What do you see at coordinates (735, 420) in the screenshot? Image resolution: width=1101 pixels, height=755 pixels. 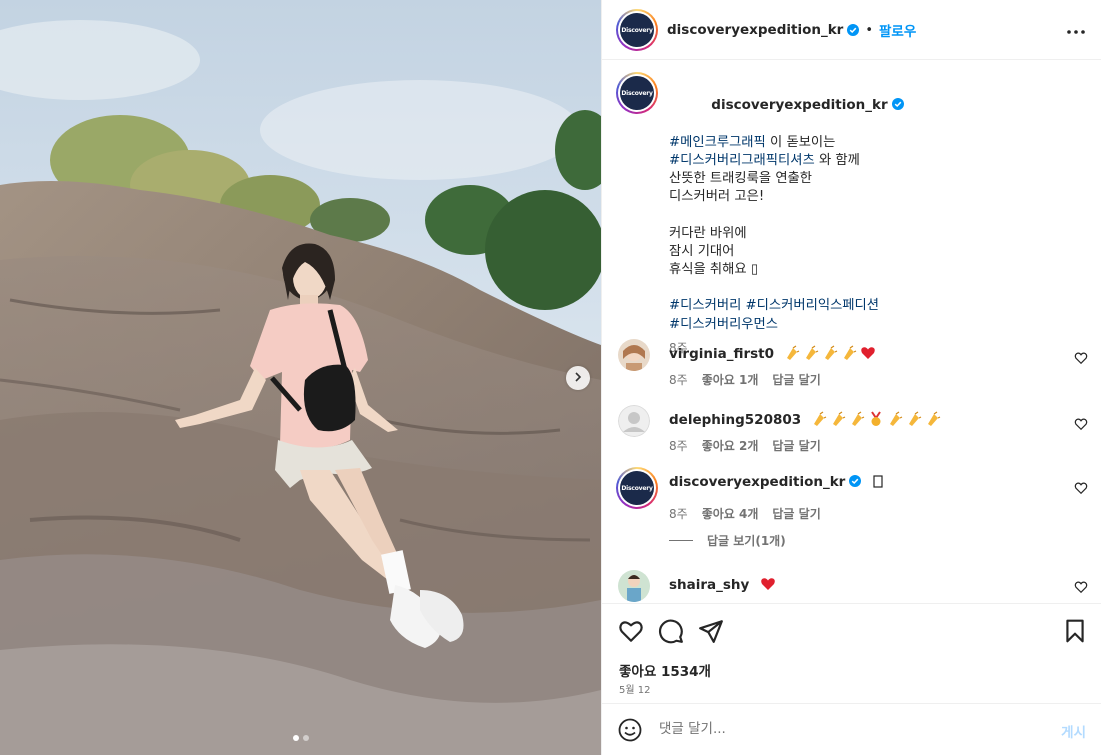 I see `comment-username: delephing520803` at bounding box center [735, 420].